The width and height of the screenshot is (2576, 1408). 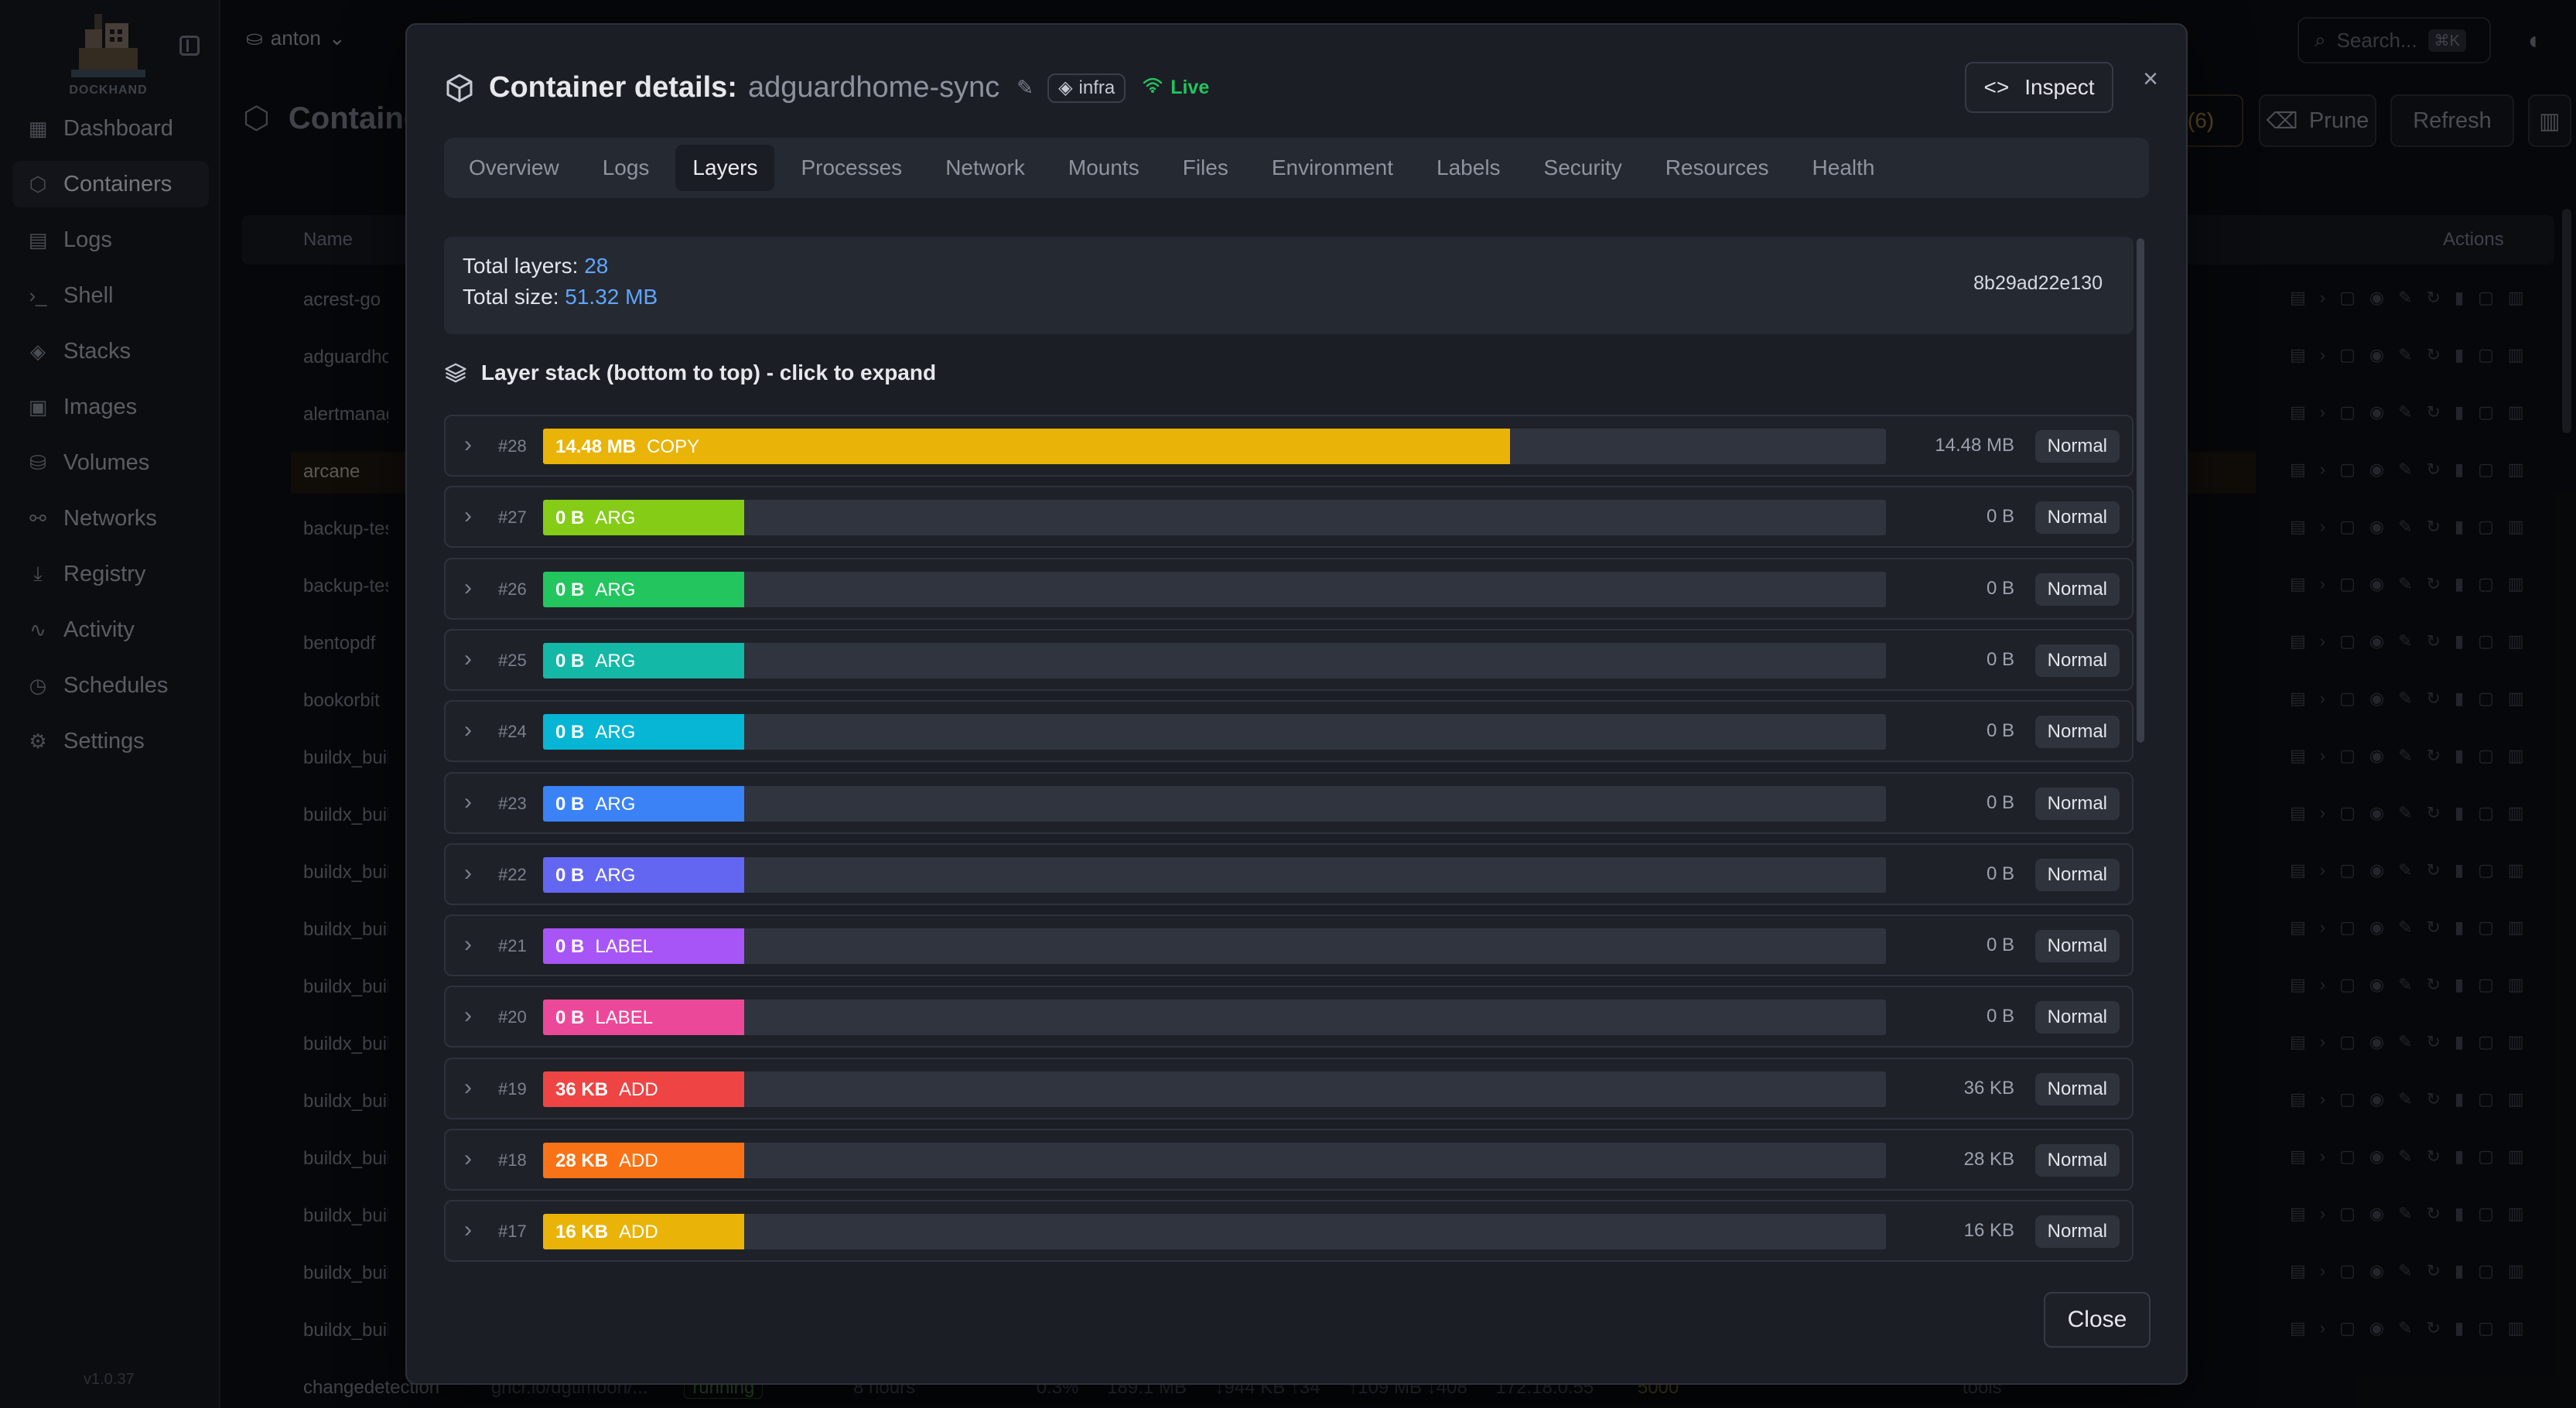 What do you see at coordinates (725, 168) in the screenshot?
I see `tab-layers: Layers` at bounding box center [725, 168].